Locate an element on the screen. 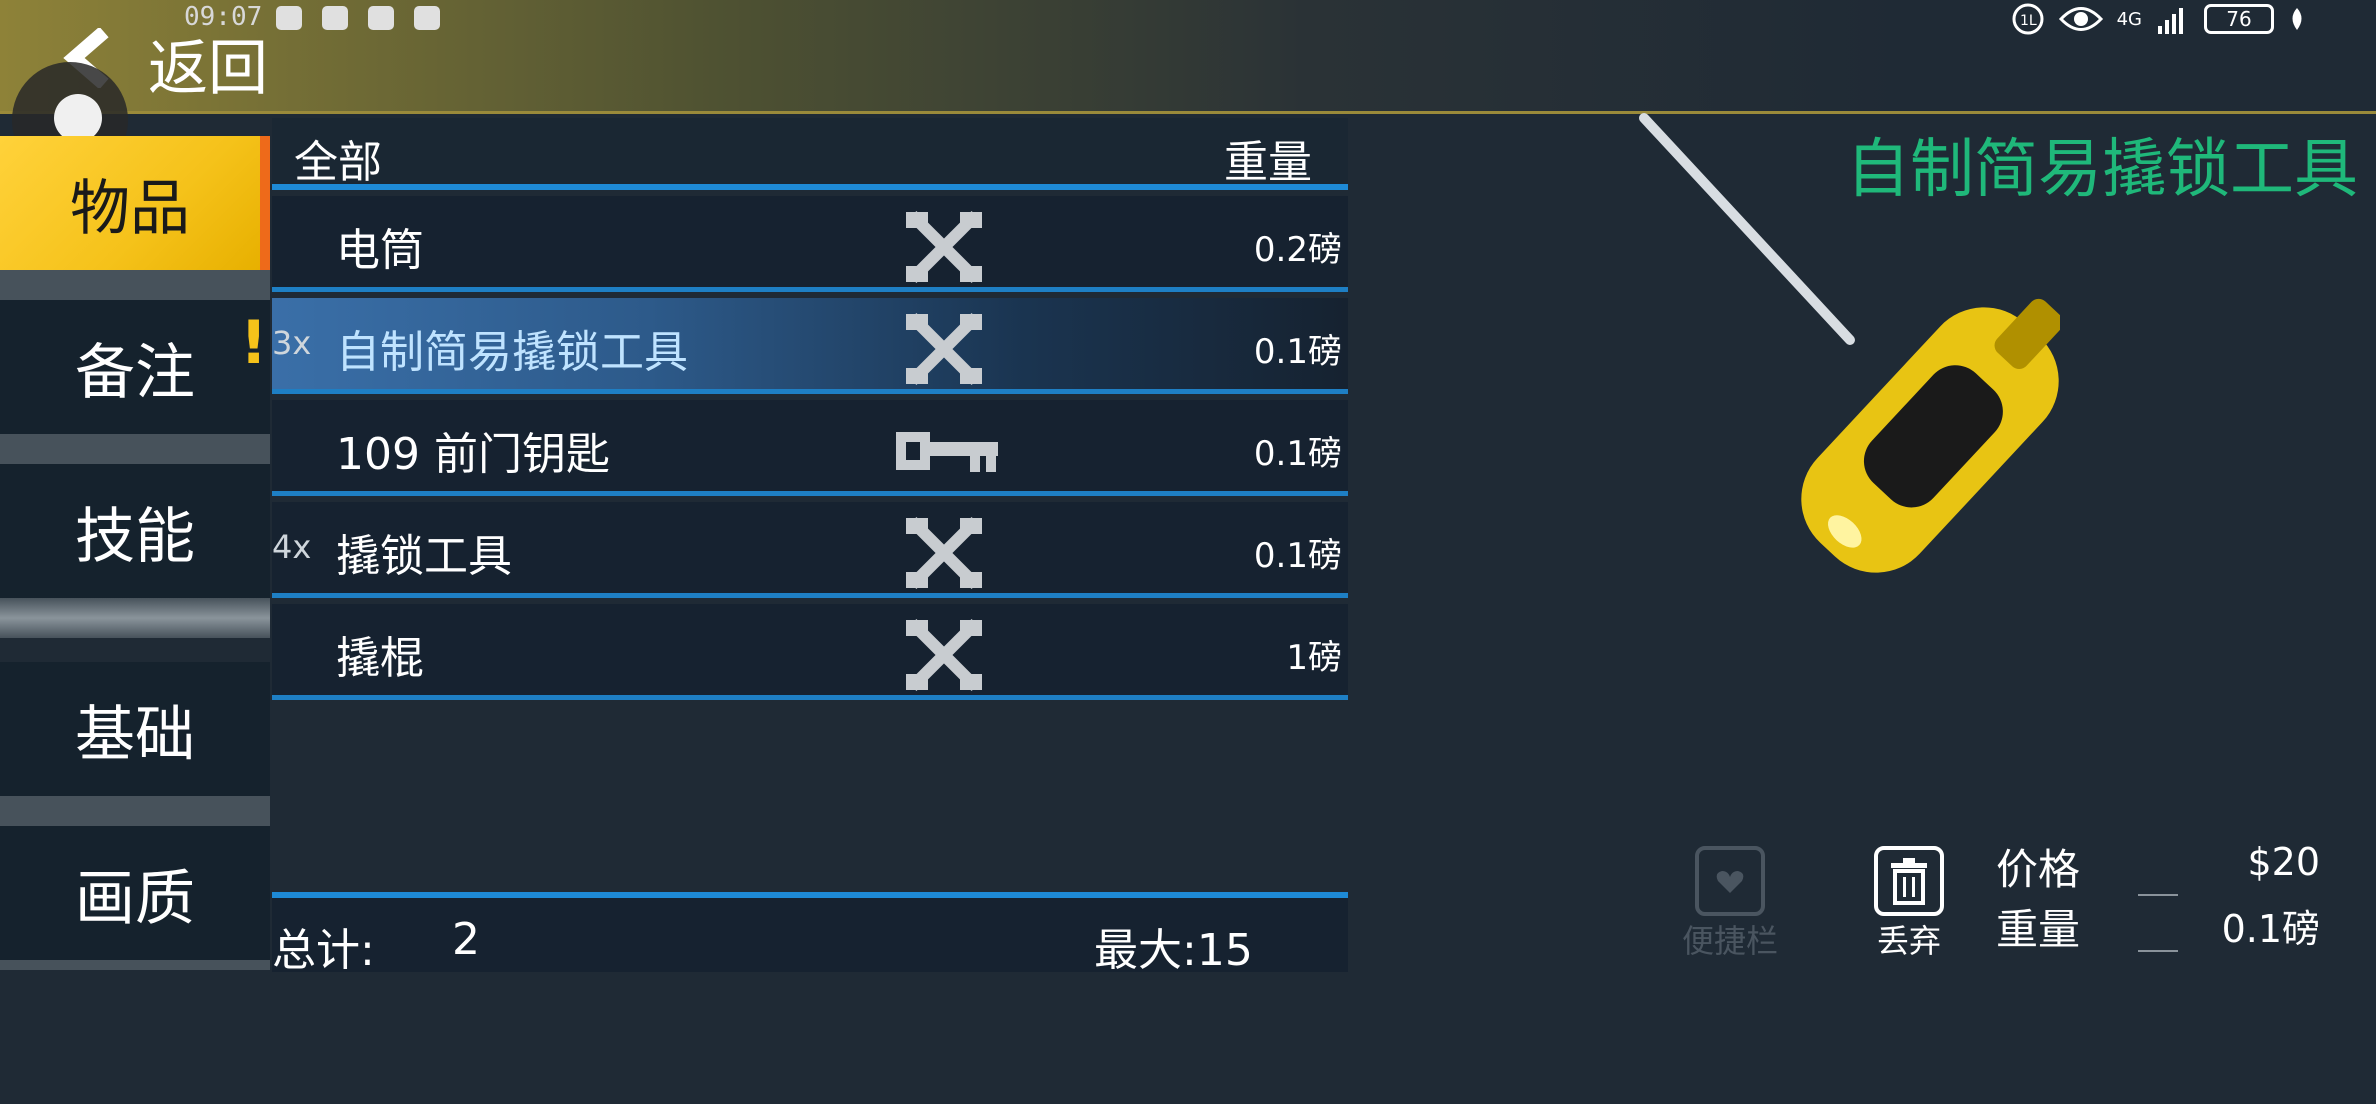 The width and height of the screenshot is (2376, 1104). leaf-icon is located at coordinates (2297, 19).